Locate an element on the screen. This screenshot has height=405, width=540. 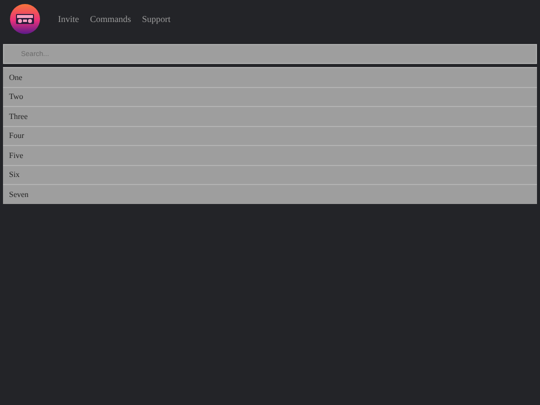
list-item: Three is located at coordinates (270, 116).